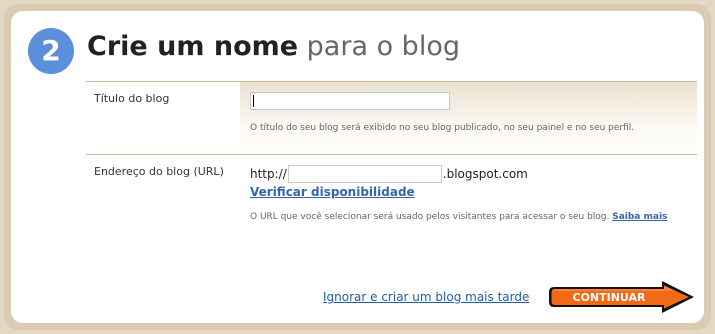 This screenshot has width=715, height=334. I want to click on url-label: Endereço do blog (URL), so click(159, 171).